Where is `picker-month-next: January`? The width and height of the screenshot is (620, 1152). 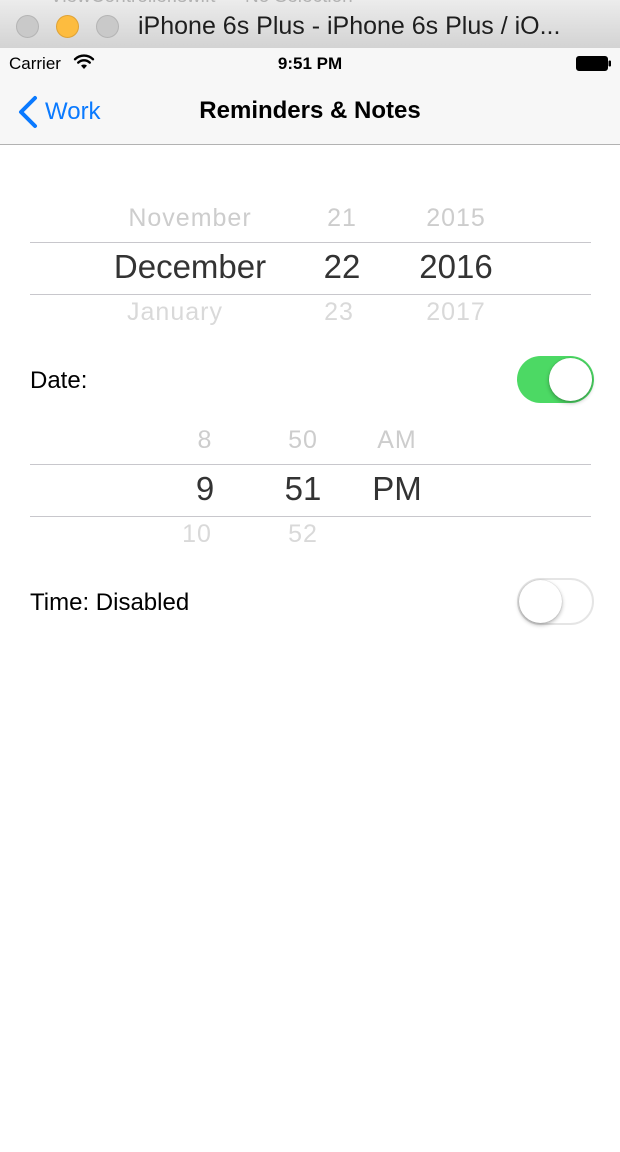 picker-month-next: January is located at coordinates (175, 312).